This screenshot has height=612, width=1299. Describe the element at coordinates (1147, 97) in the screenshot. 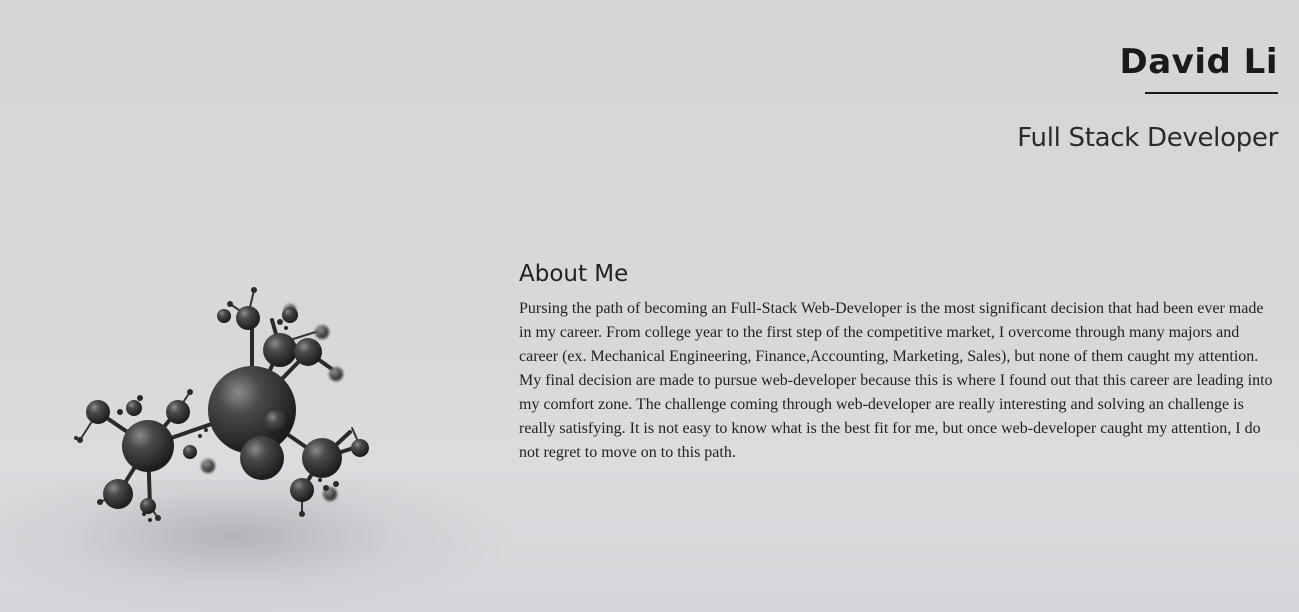

I see `header: David Li Full Stack Developer` at that location.